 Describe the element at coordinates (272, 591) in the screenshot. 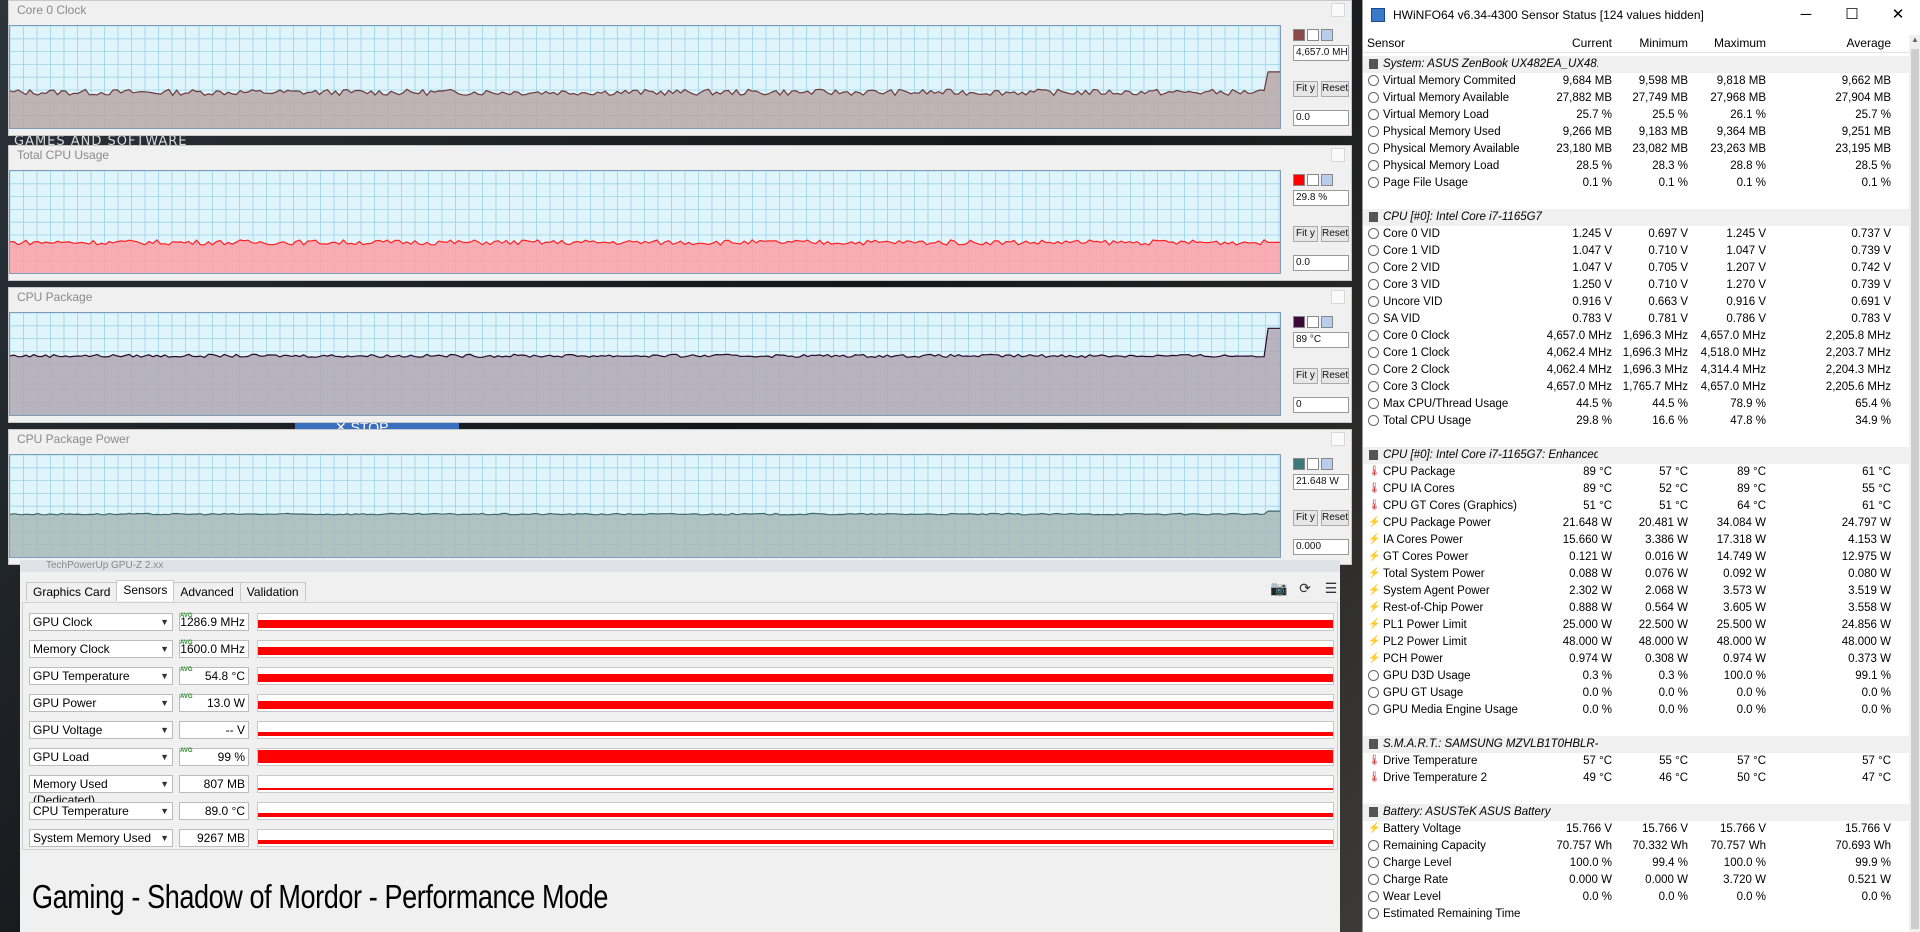

I see `tab-validation: Validation` at that location.